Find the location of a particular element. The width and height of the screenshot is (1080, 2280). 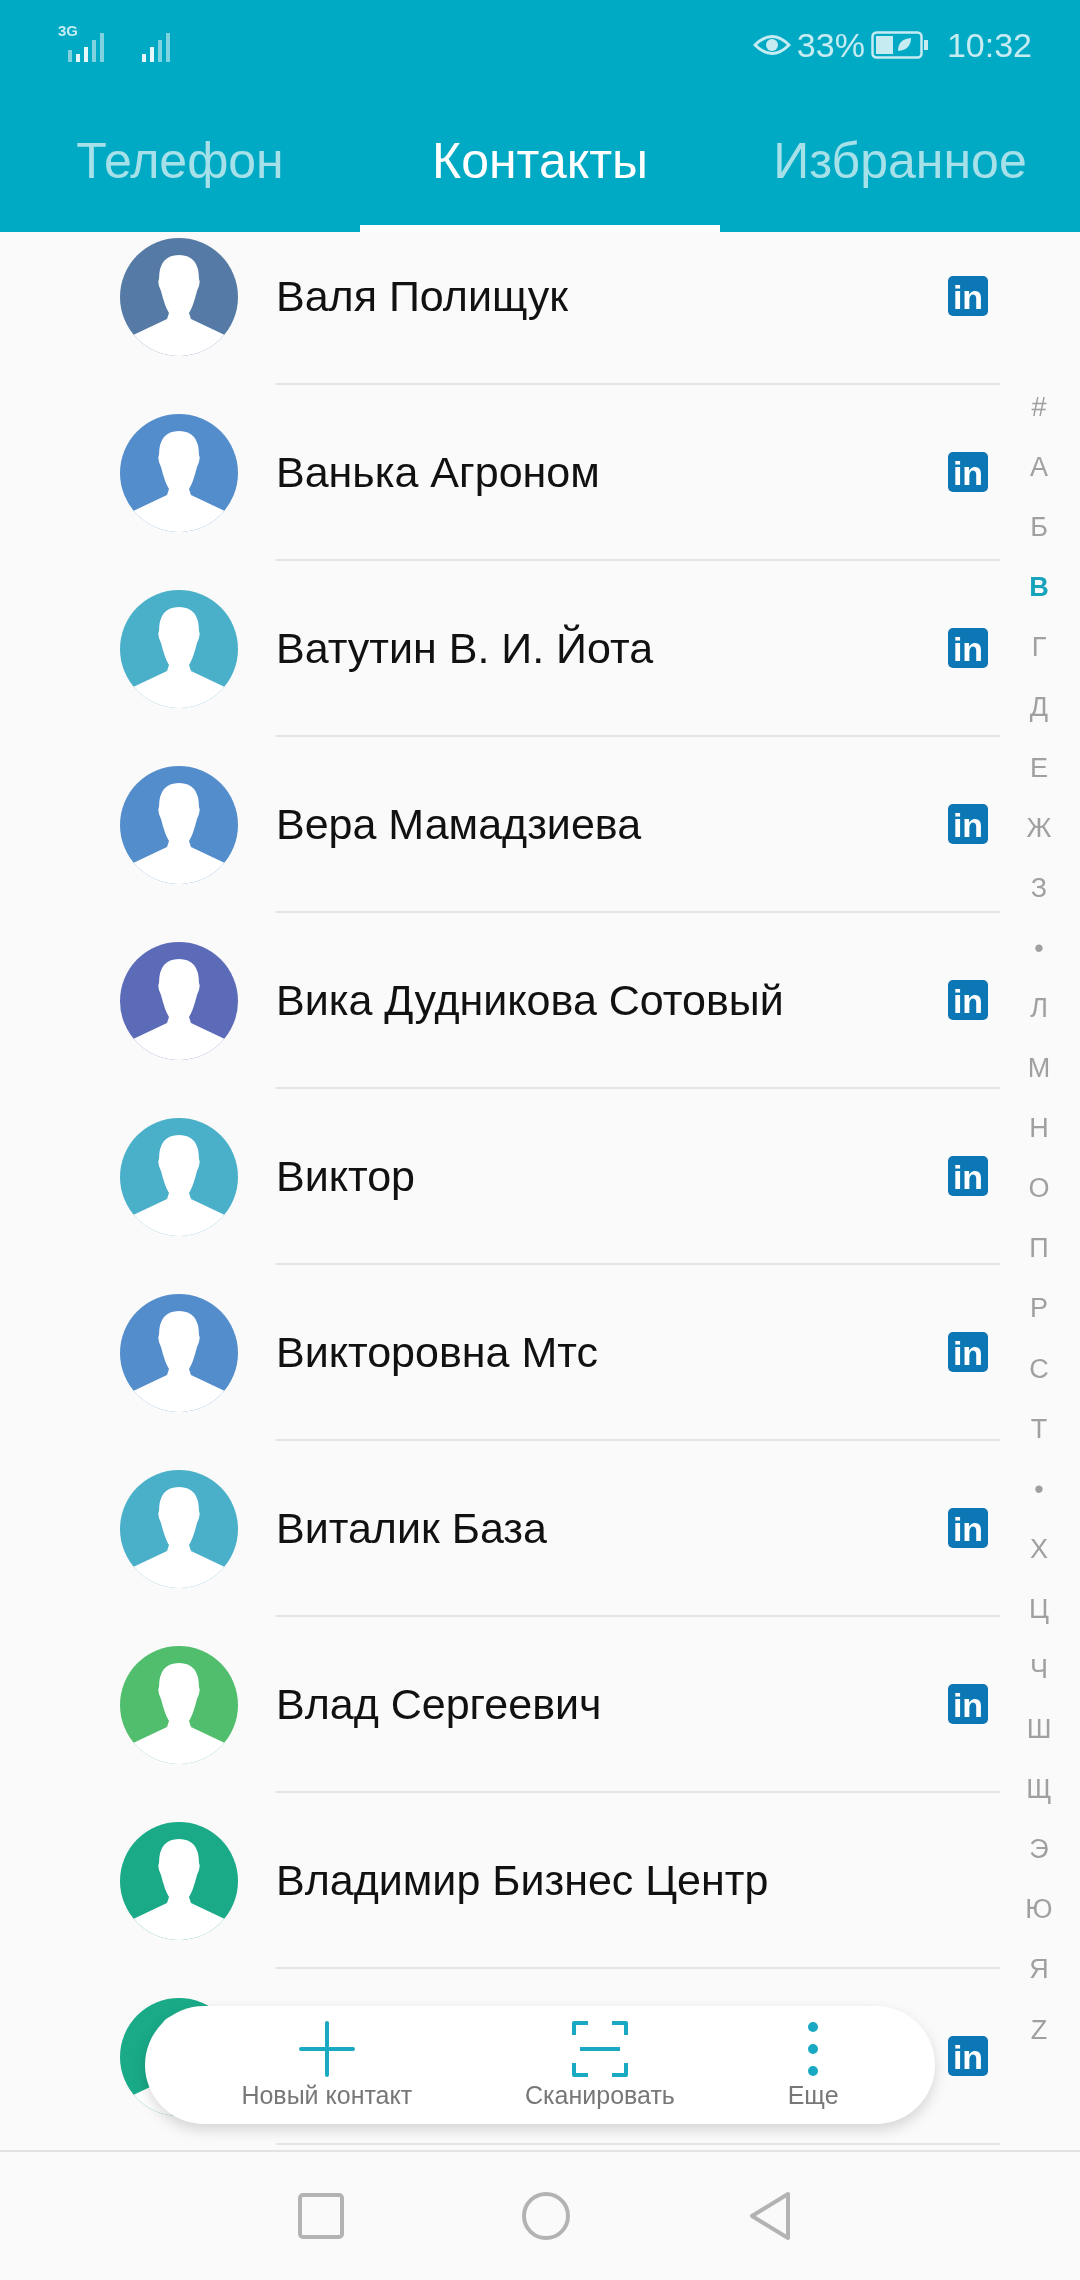

contact-name: Вика Дудникова Сотовый is located at coordinates (530, 1000).